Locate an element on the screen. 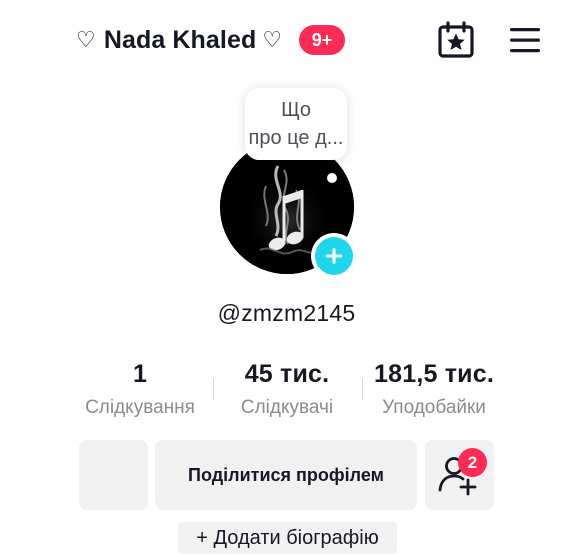 The height and width of the screenshot is (557, 573). notification-badge: 9+ is located at coordinates (322, 40).